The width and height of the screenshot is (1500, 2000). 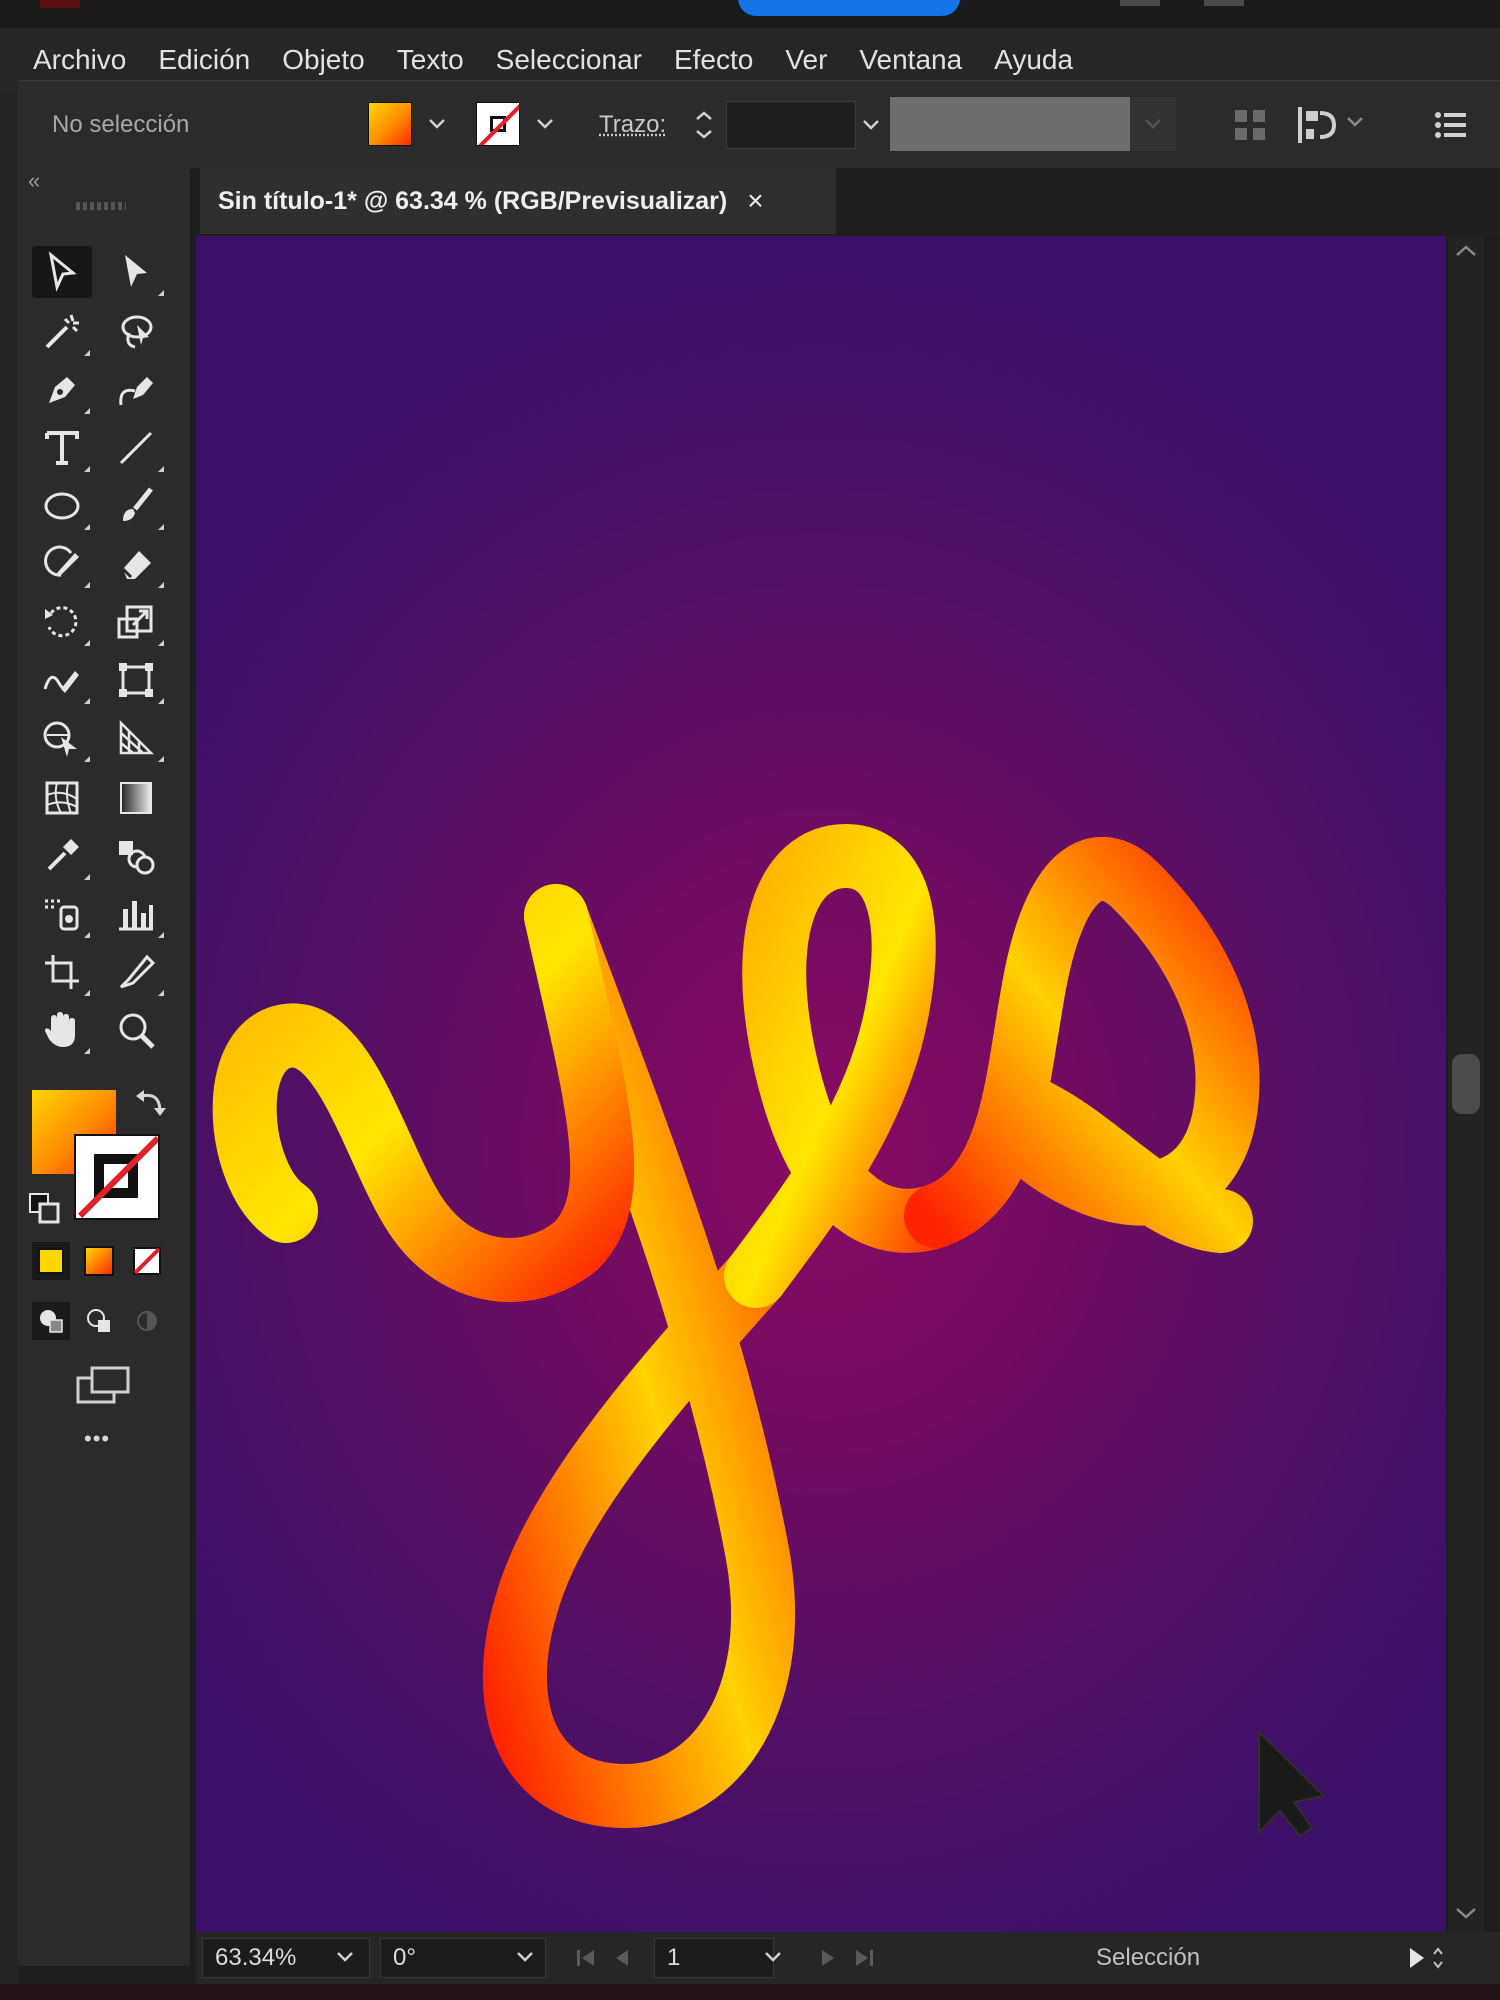 I want to click on status-menu-icon, so click(x=1426, y=1960).